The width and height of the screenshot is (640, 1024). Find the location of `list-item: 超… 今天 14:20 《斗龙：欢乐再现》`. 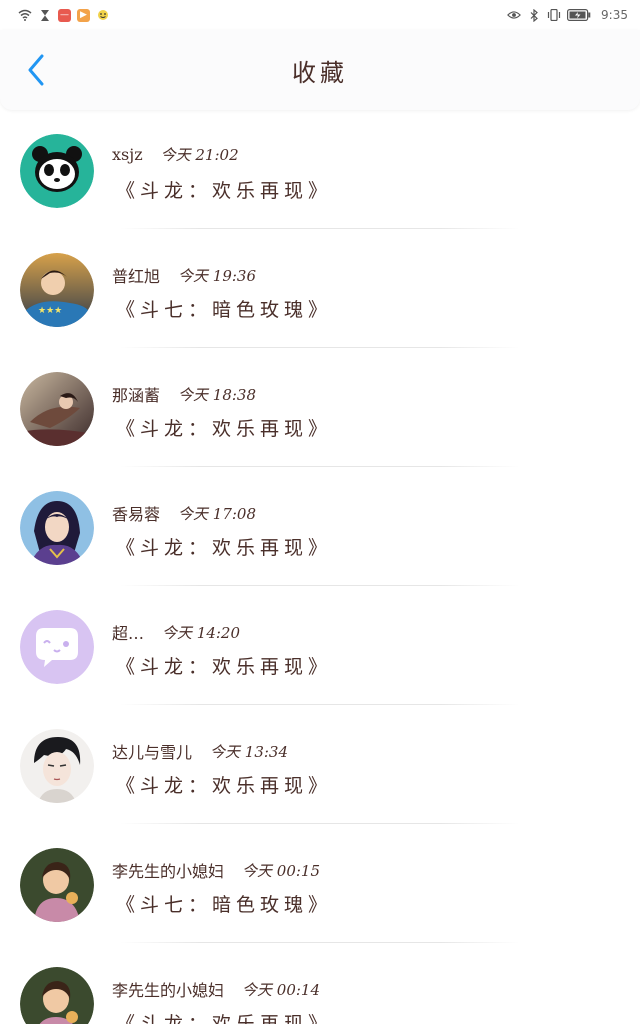

list-item: 超… 今天 14:20 《斗龙：欢乐再现》 is located at coordinates (320, 645).